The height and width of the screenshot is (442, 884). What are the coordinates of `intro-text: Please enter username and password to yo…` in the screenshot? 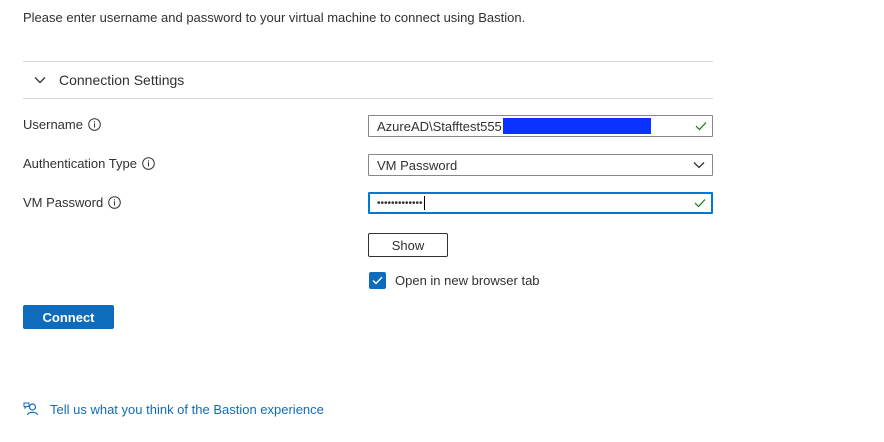 It's located at (274, 17).